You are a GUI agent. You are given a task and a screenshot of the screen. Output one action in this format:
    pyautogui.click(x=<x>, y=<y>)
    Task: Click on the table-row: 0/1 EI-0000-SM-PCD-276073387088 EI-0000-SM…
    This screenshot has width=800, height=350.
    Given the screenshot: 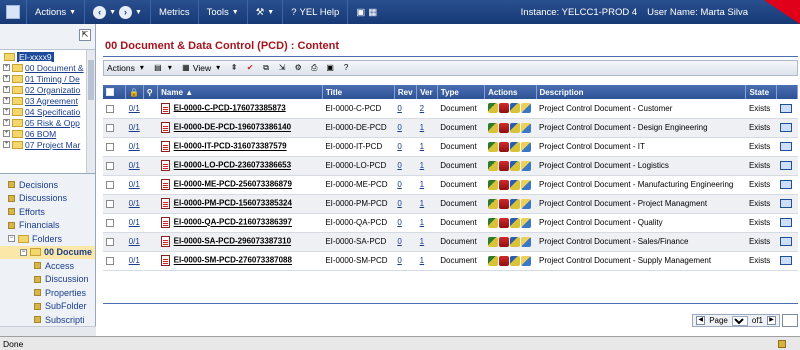 What is the action you would take?
    pyautogui.click(x=450, y=261)
    